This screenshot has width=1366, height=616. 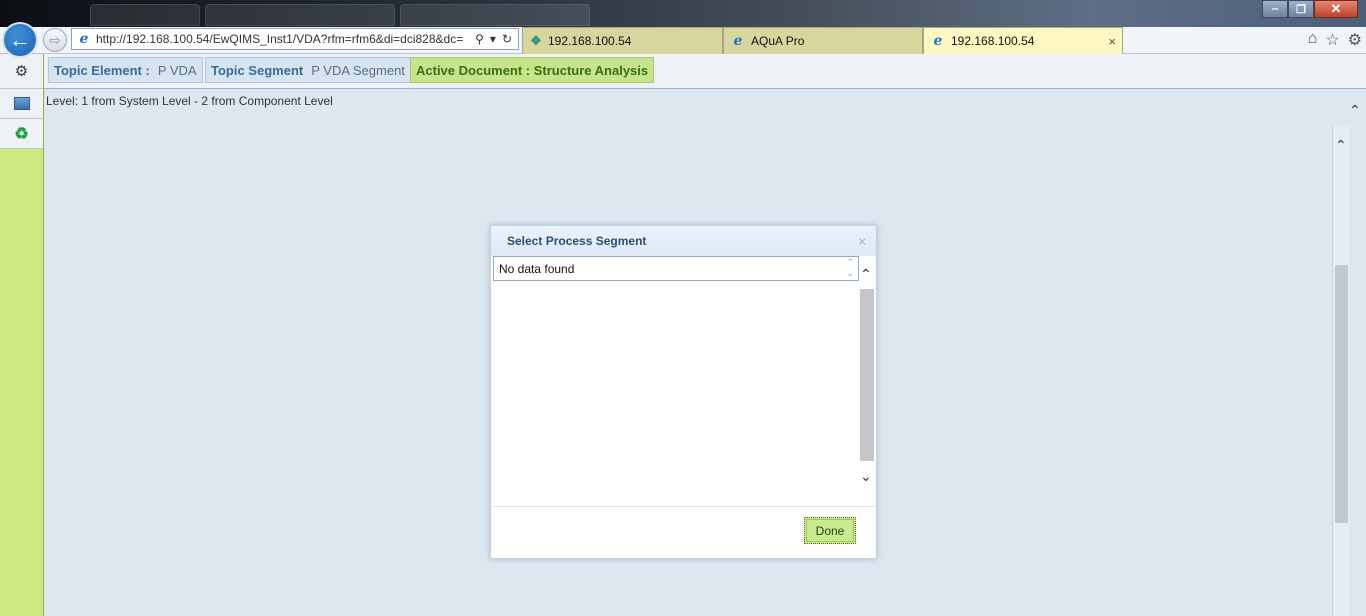 I want to click on spinner-icon: ⌃ ⌄, so click(x=850, y=268).